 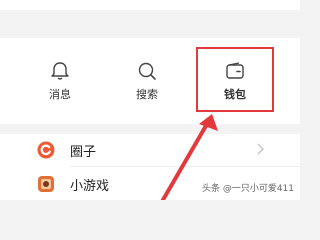 What do you see at coordinates (247, 189) in the screenshot?
I see `watermark: 头条 @一只小可爱411` at bounding box center [247, 189].